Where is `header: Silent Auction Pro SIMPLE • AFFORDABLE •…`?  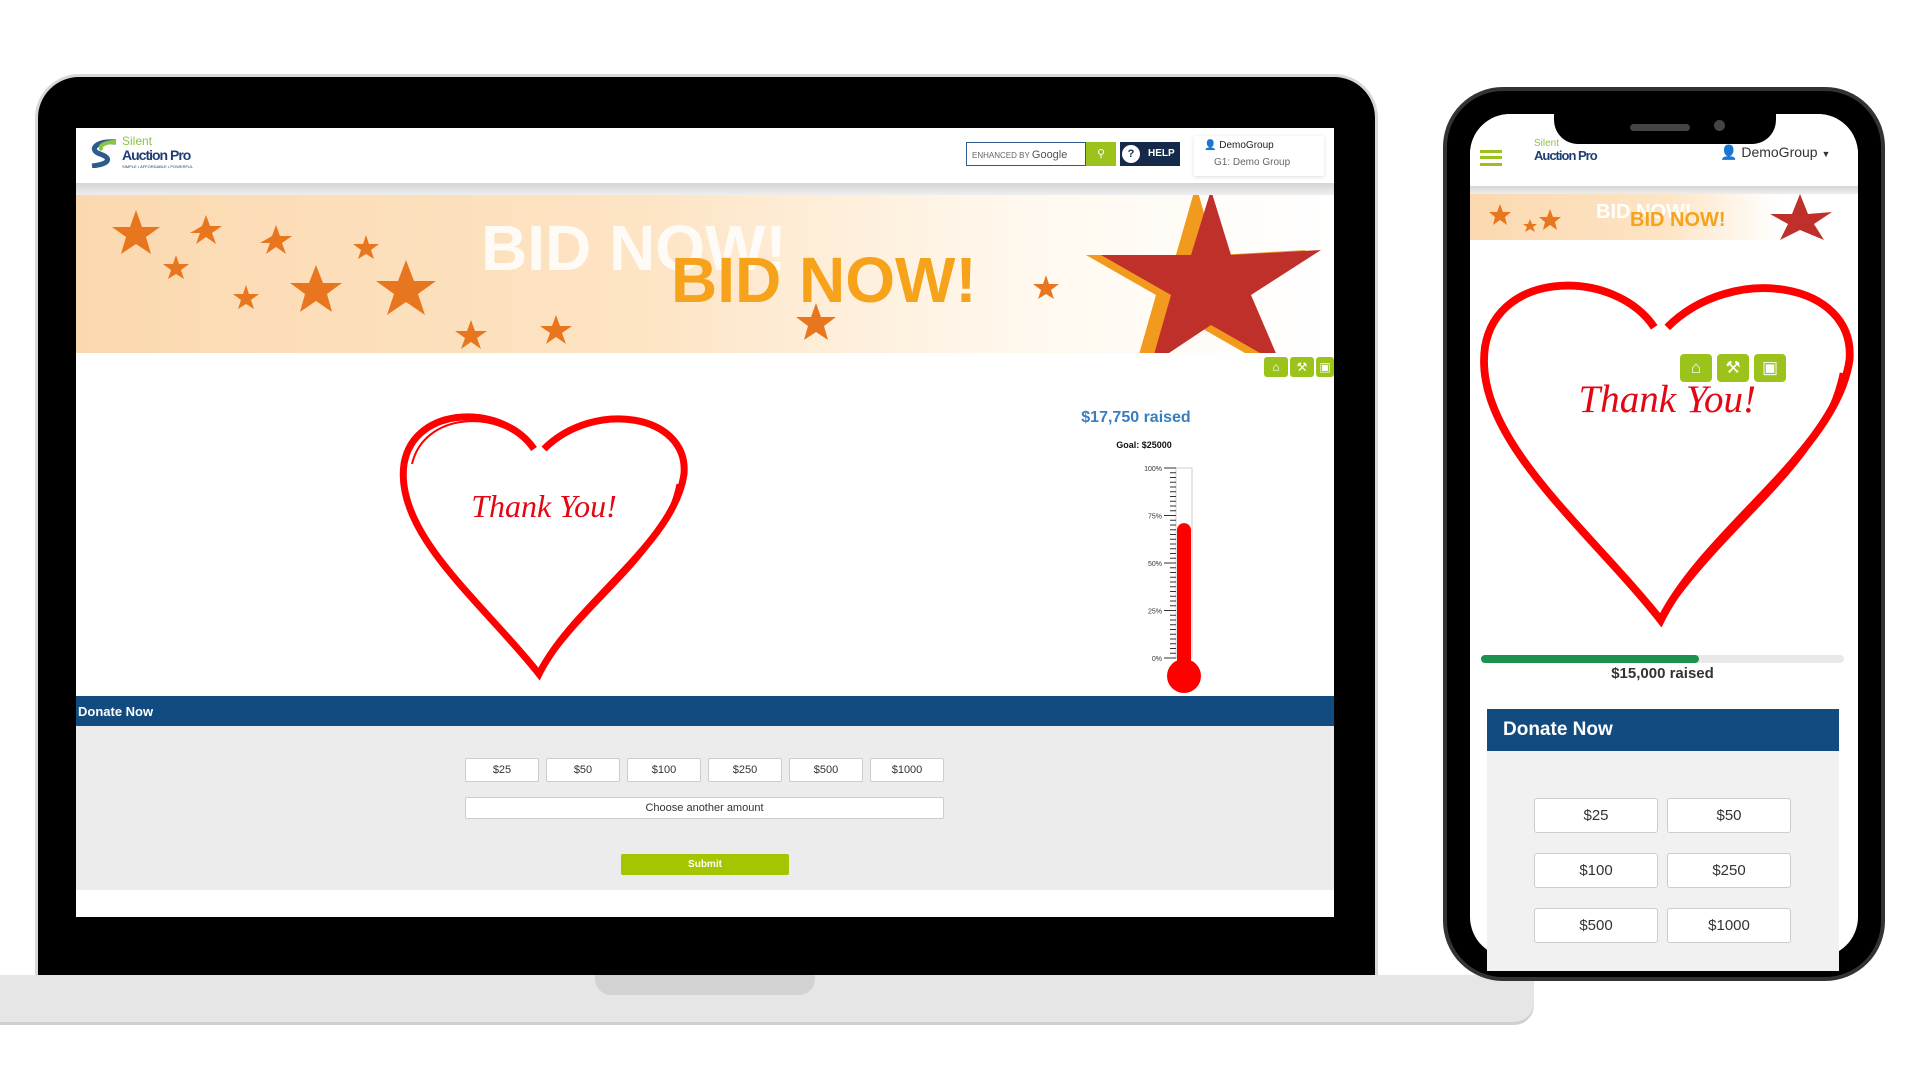
header: Silent Auction Pro SIMPLE • AFFORDABLE •… is located at coordinates (705, 155).